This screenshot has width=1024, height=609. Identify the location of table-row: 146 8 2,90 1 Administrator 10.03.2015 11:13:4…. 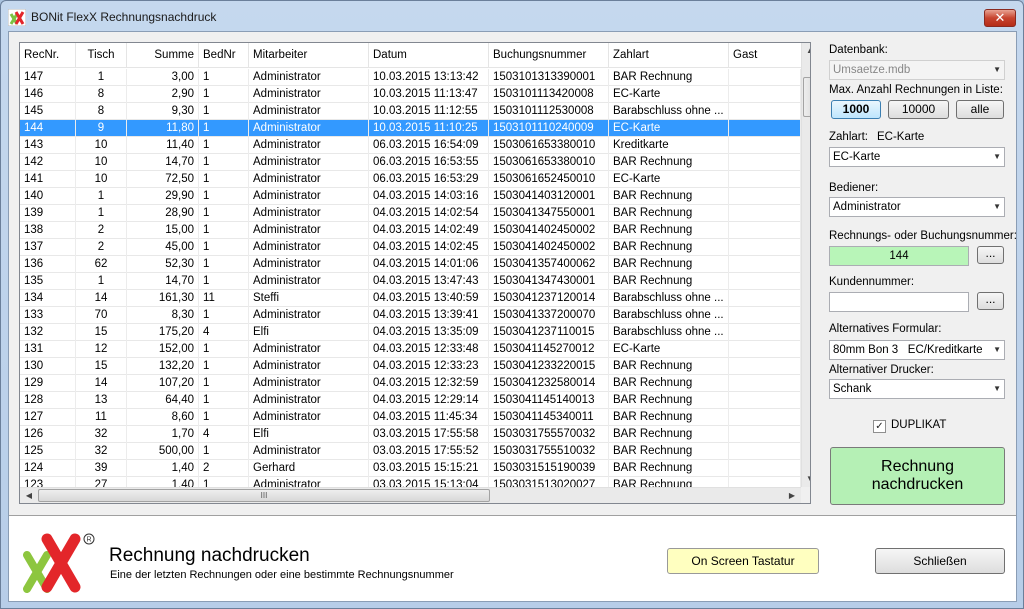
(410, 94).